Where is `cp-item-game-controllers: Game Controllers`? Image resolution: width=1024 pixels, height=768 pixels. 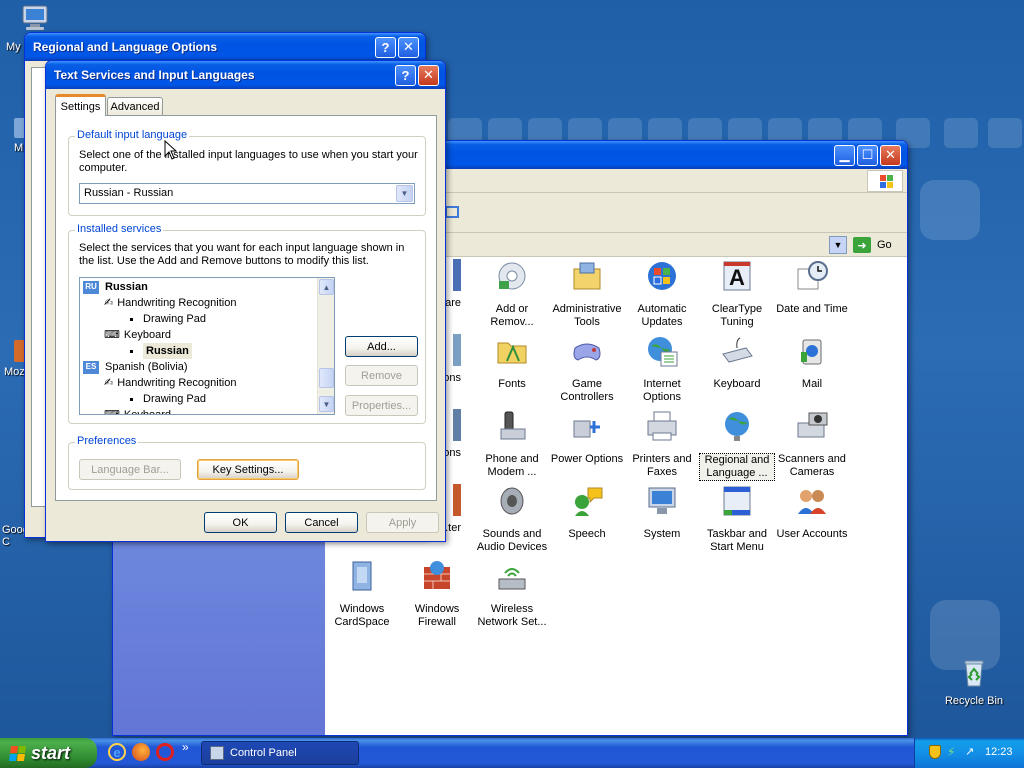 cp-item-game-controllers: Game Controllers is located at coordinates (587, 369).